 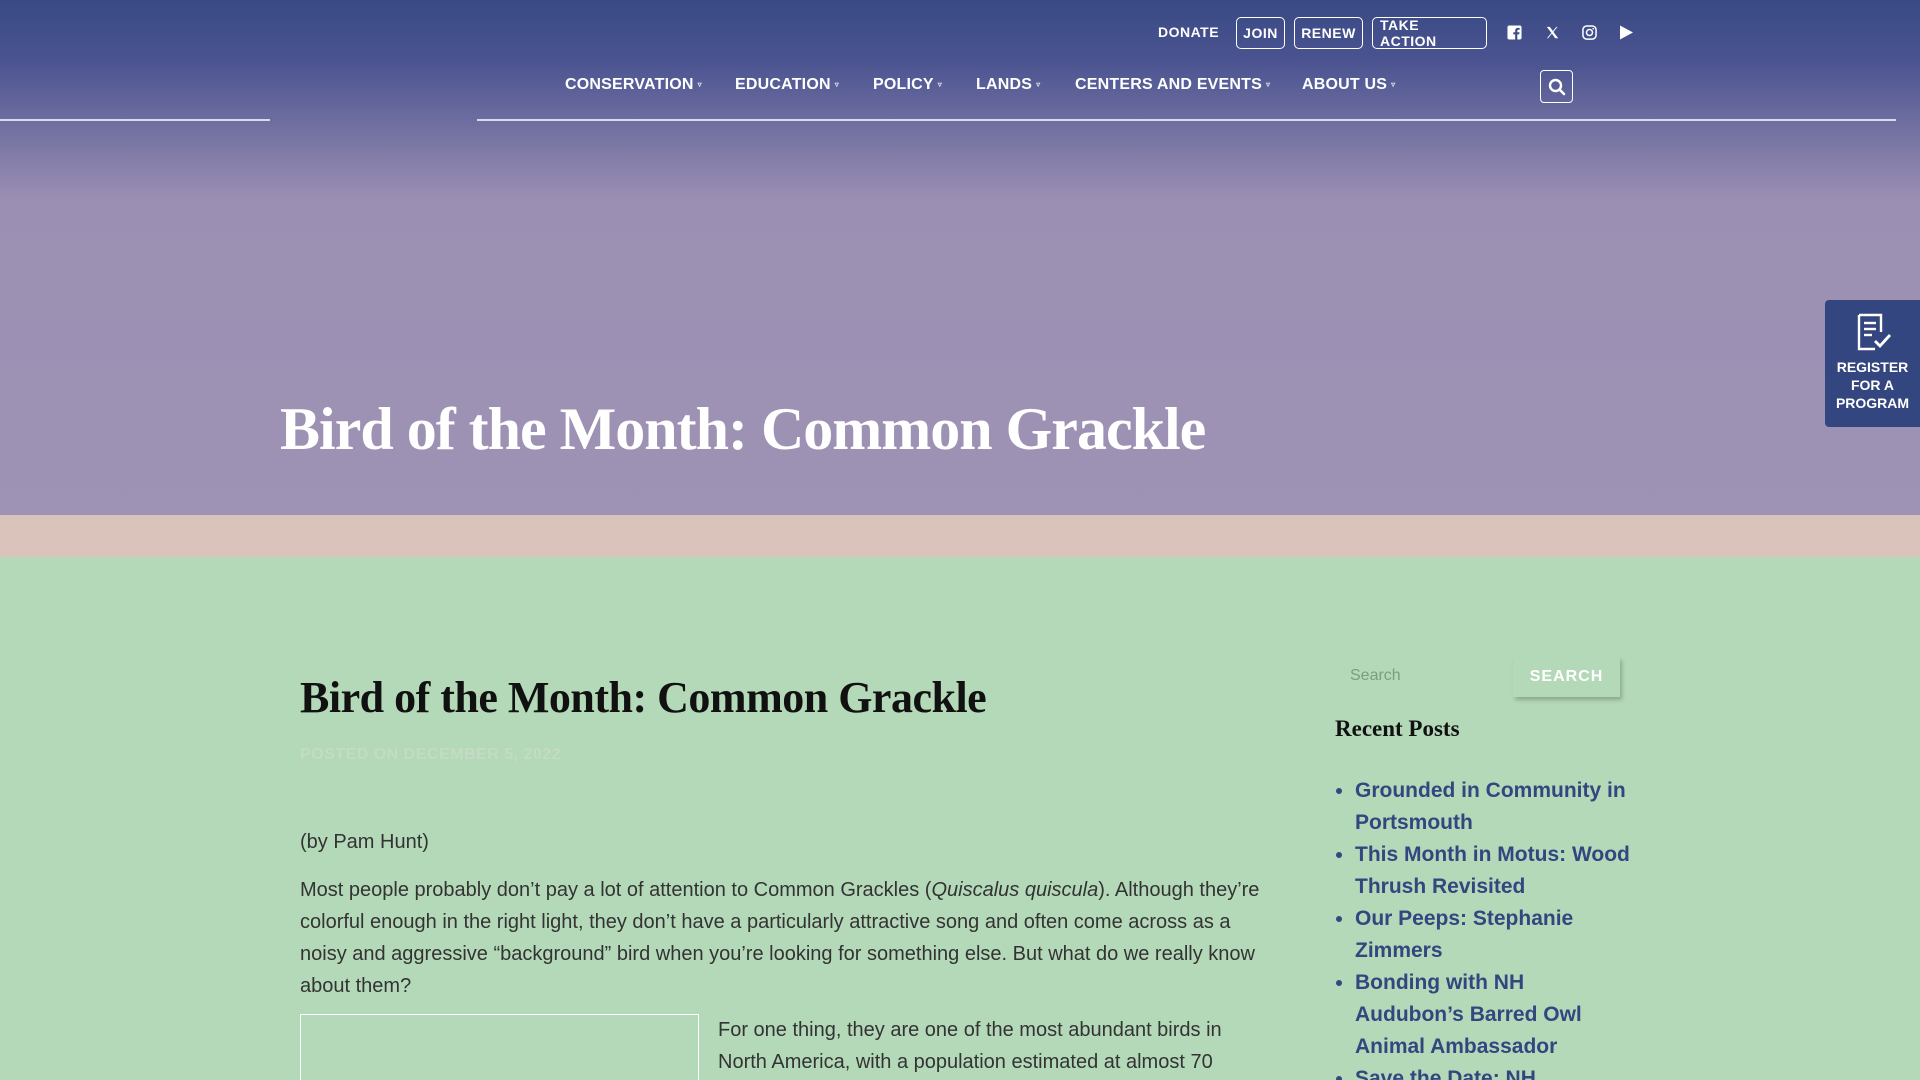 What do you see at coordinates (1589, 32) in the screenshot?
I see `instagram-icon` at bounding box center [1589, 32].